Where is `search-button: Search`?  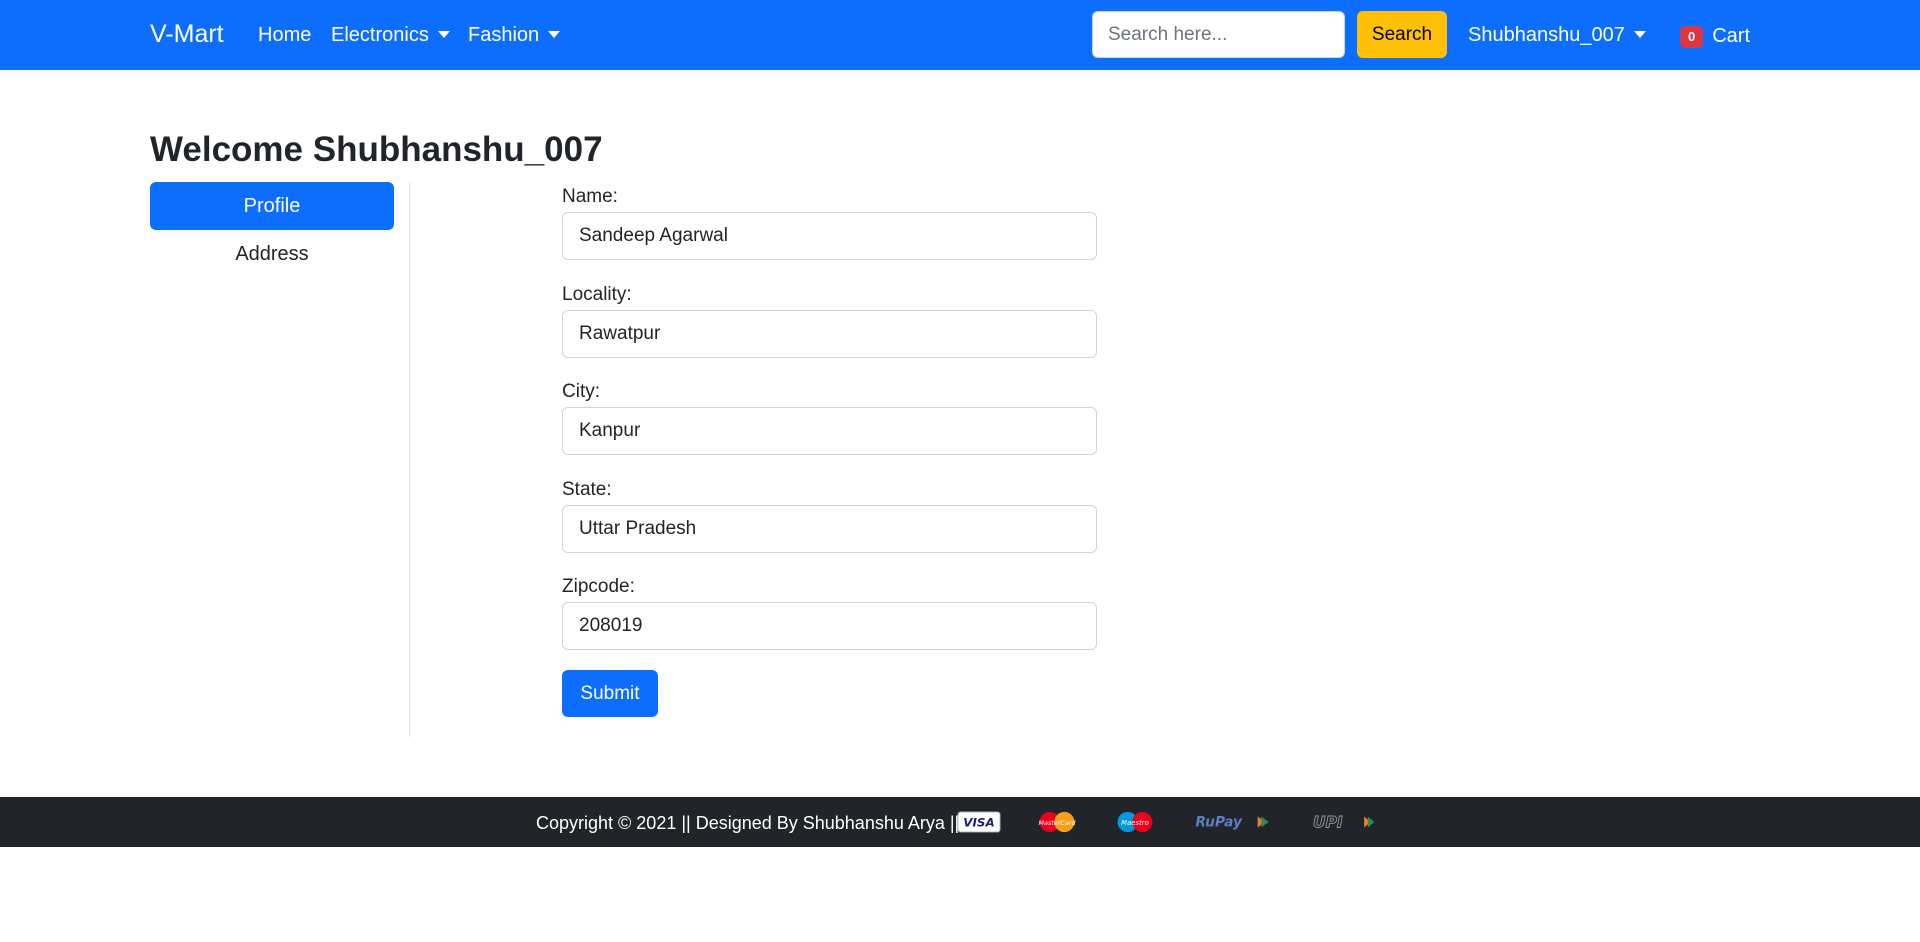
search-button: Search is located at coordinates (1402, 34).